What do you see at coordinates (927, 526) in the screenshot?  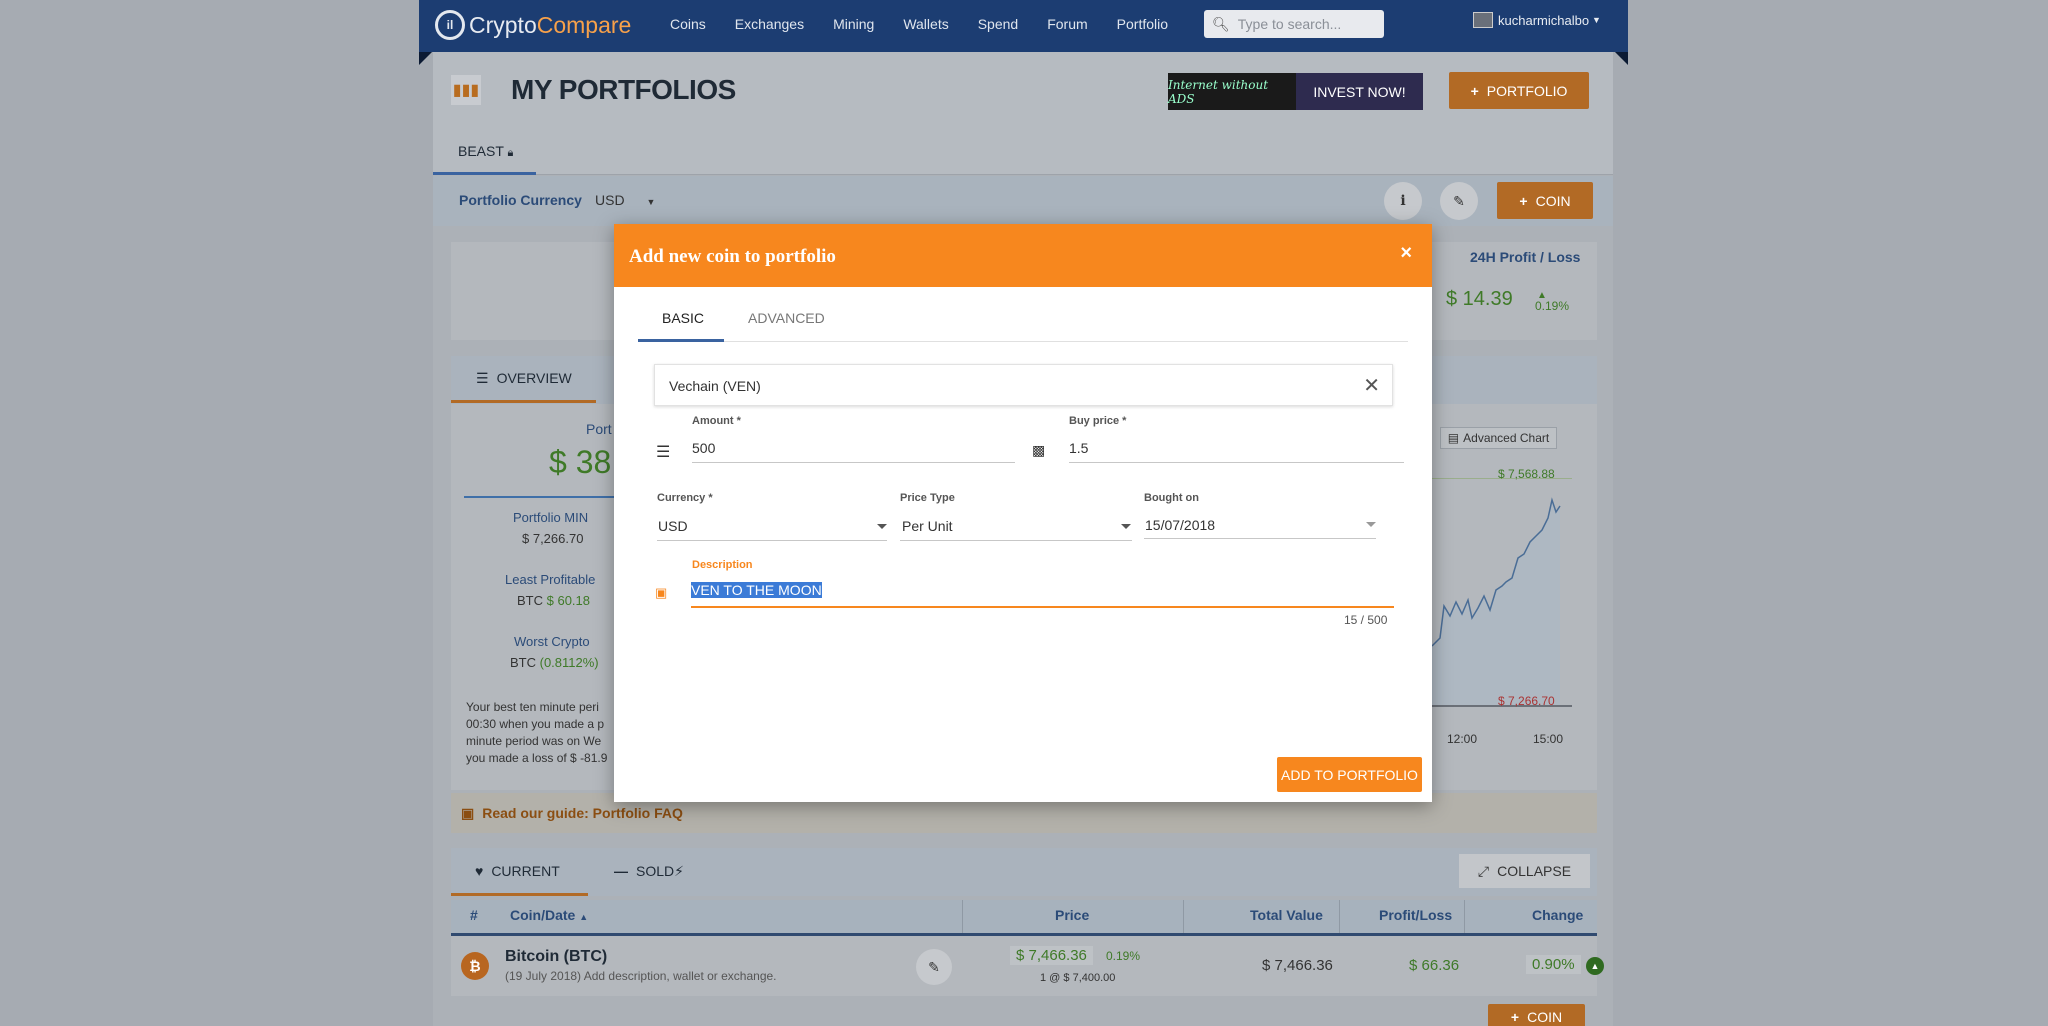 I see `price-type-select: Per Unit` at bounding box center [927, 526].